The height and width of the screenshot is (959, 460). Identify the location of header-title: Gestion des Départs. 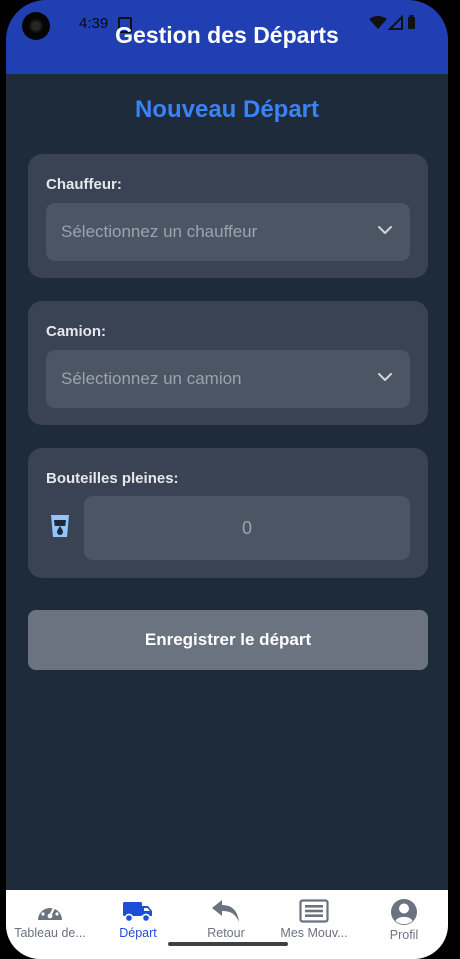
(227, 35).